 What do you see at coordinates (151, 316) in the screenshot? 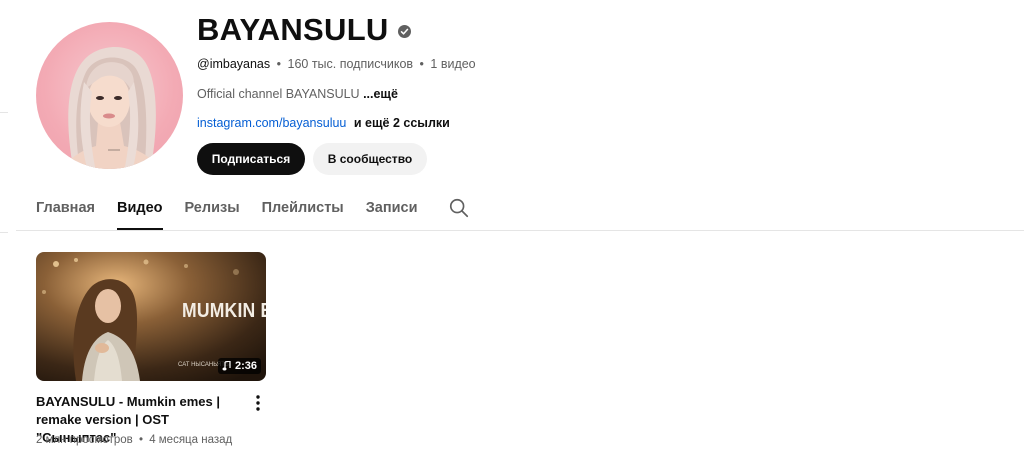
I see `video-thumbnail: MUMKIN EMES САТ НЫСАНЬЯТЫ 2:36` at bounding box center [151, 316].